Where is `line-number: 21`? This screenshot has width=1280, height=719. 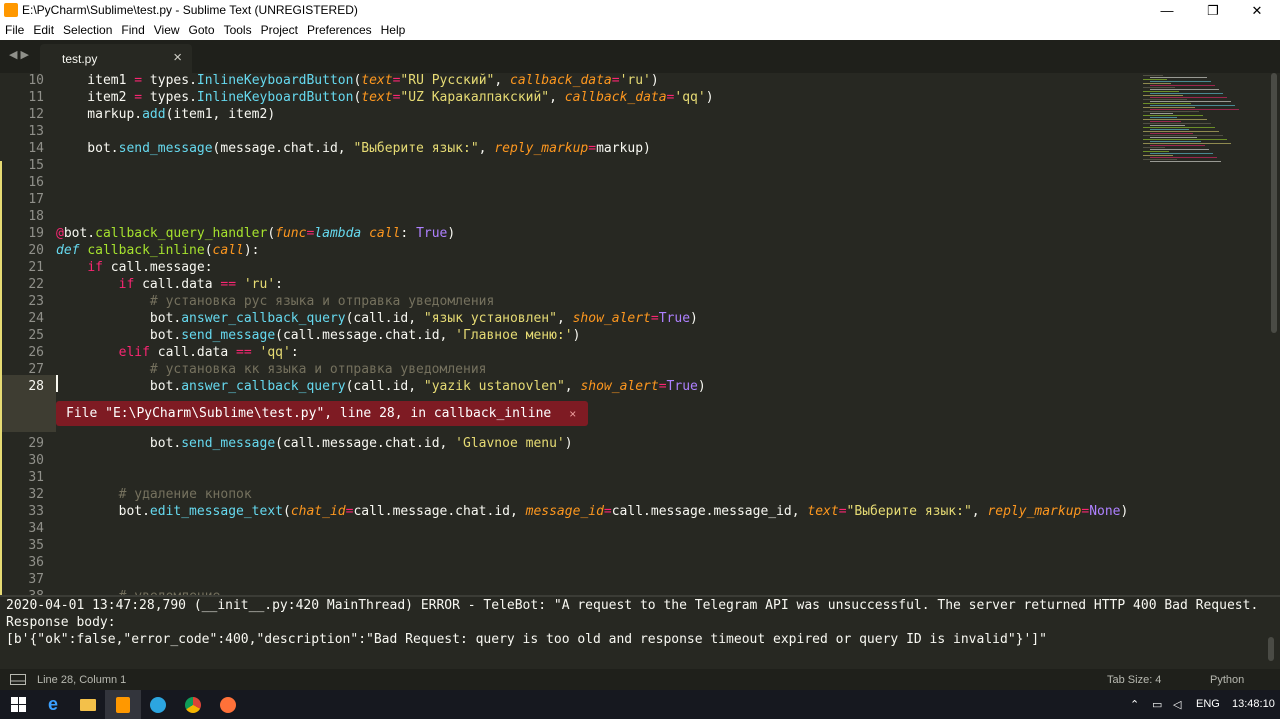 line-number: 21 is located at coordinates (36, 267).